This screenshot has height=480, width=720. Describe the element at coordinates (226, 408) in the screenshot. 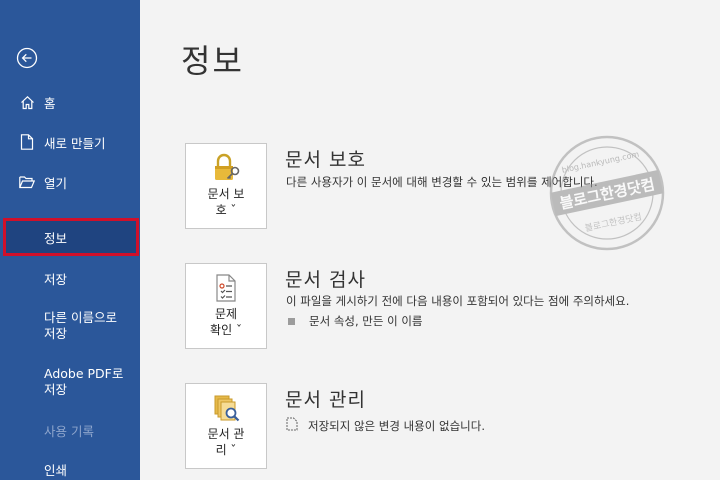

I see `manage-document-icon` at that location.